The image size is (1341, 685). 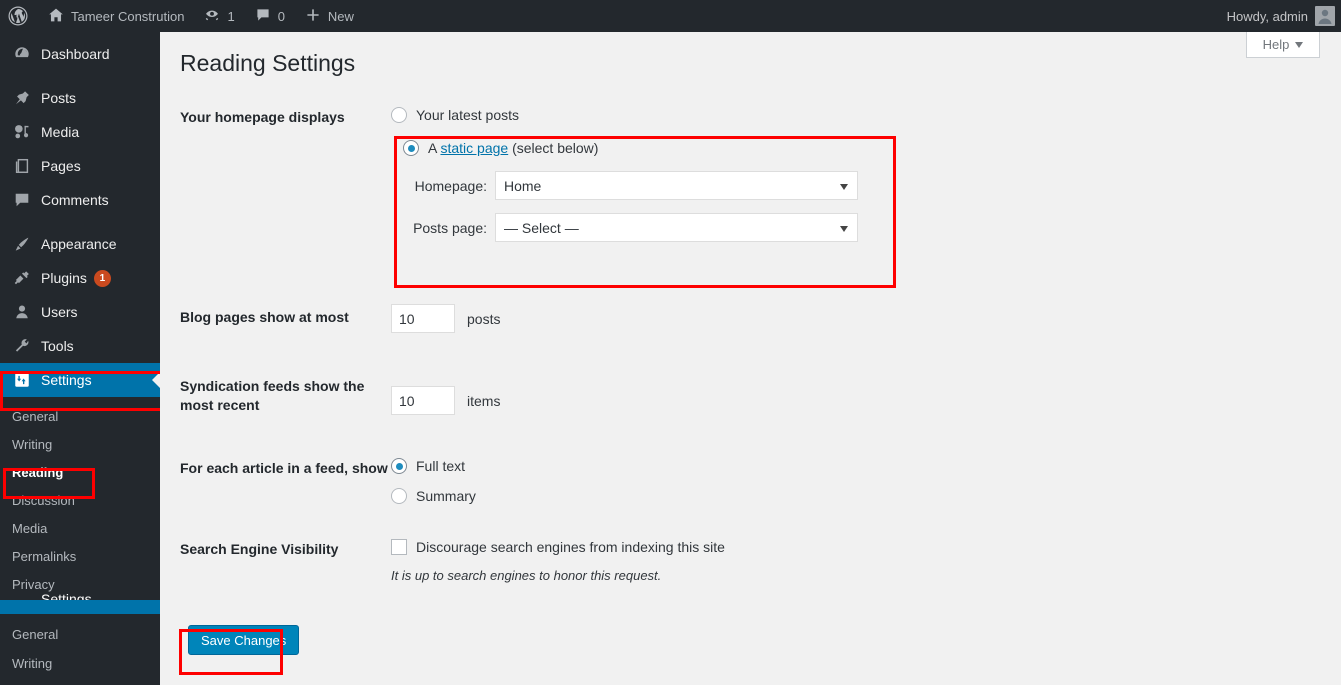 What do you see at coordinates (268, 63) in the screenshot?
I see `page-title: Reading Settings` at bounding box center [268, 63].